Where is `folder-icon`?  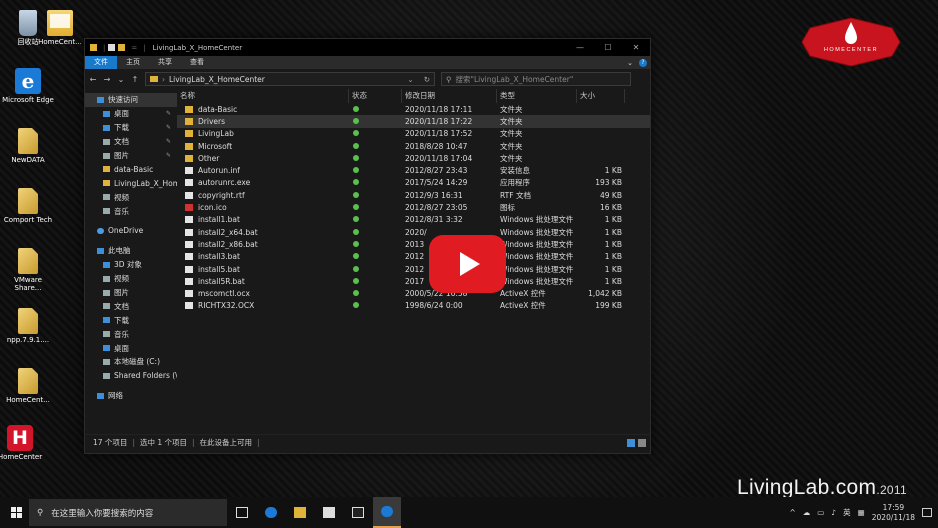
folder-icon is located at coordinates (106, 183).